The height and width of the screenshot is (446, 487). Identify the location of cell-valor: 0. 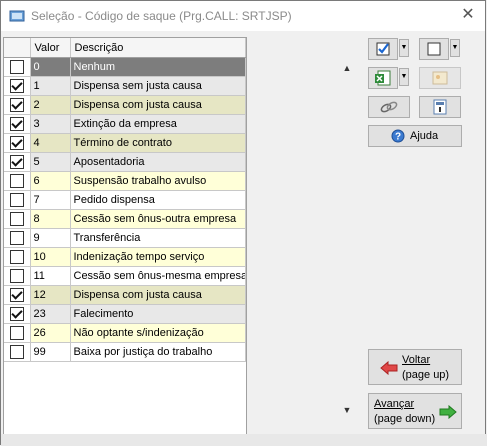
(50, 67).